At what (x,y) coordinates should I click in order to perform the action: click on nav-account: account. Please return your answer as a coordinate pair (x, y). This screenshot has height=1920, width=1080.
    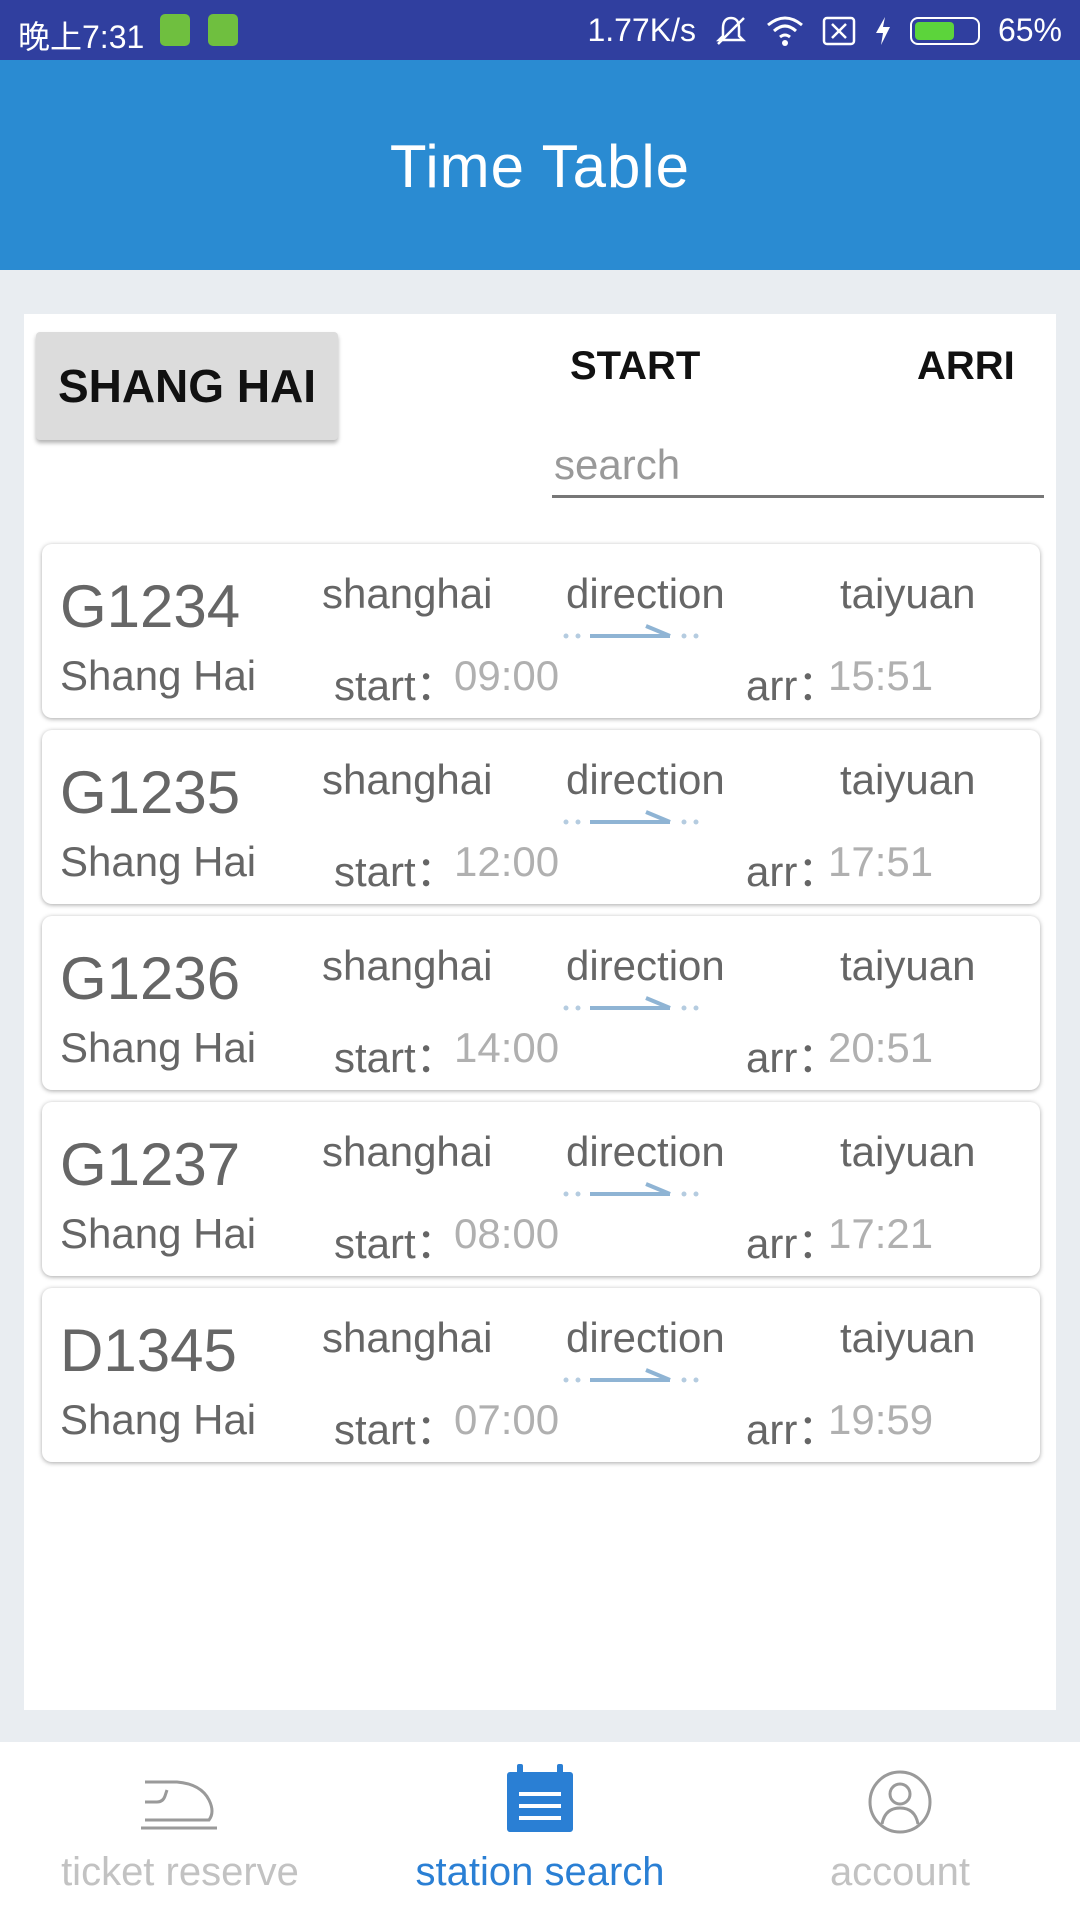
    Looking at the image, I should click on (900, 1831).